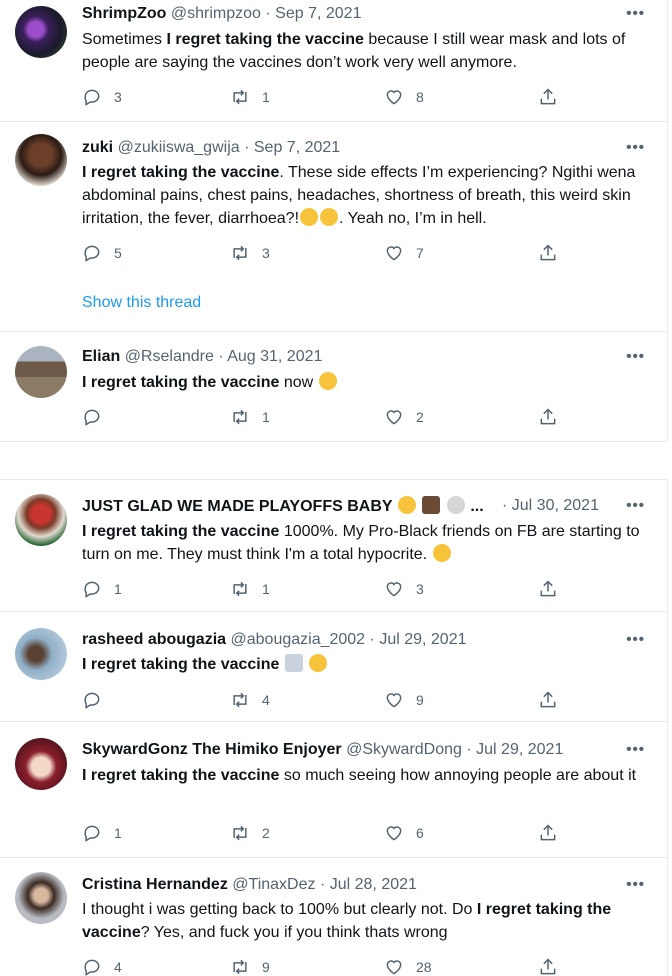 The height and width of the screenshot is (976, 672). What do you see at coordinates (141, 303) in the screenshot?
I see `show-thread-link: Show this thread` at bounding box center [141, 303].